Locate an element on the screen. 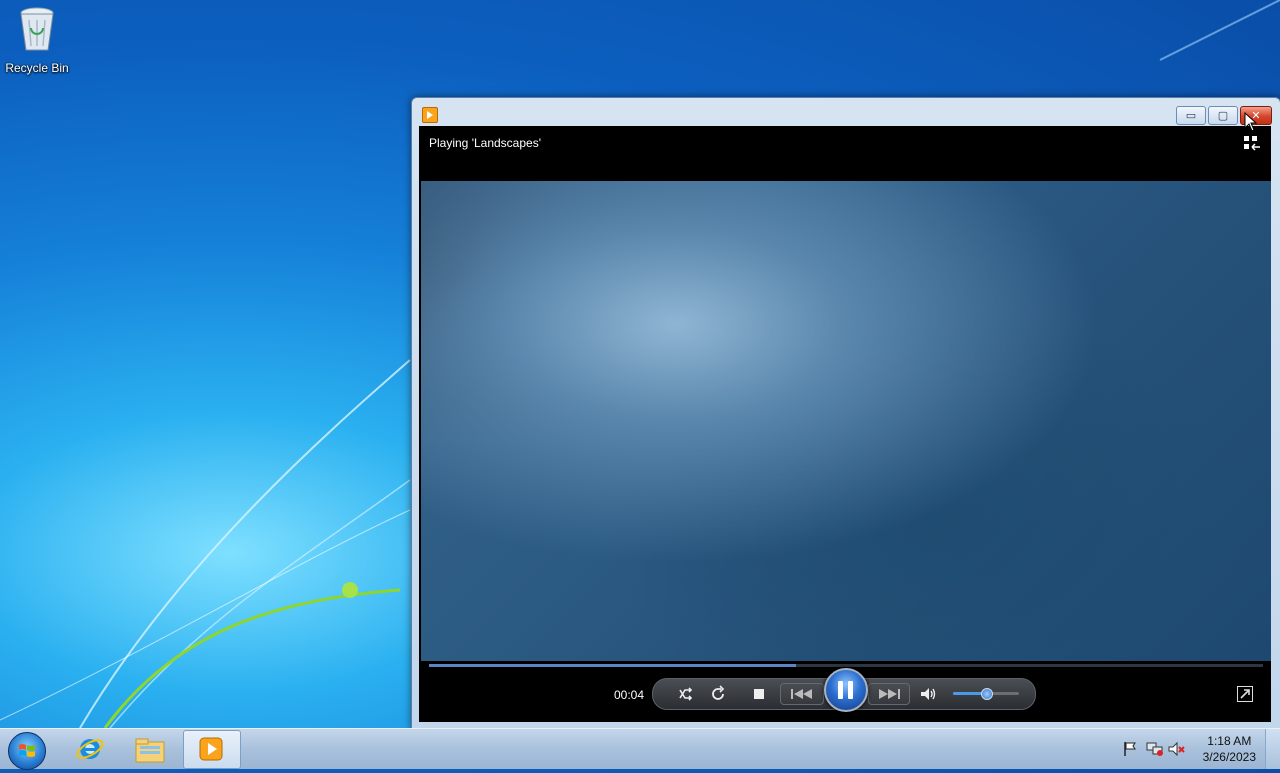 The height and width of the screenshot is (773, 1280). show-desktop-button is located at coordinates (1272, 749).